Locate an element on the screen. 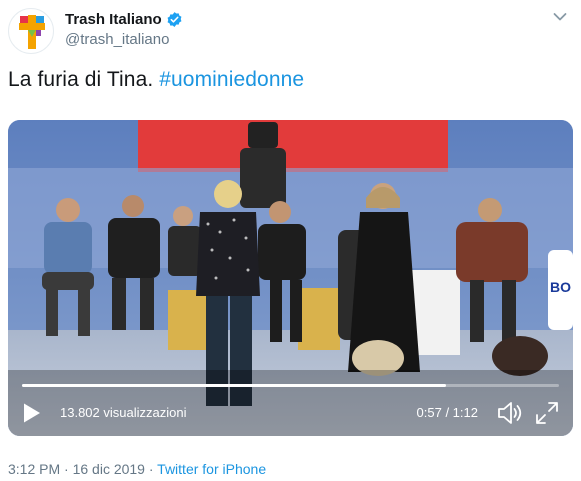  author-names: Trash Italiano @trash_italiano is located at coordinates (124, 29).